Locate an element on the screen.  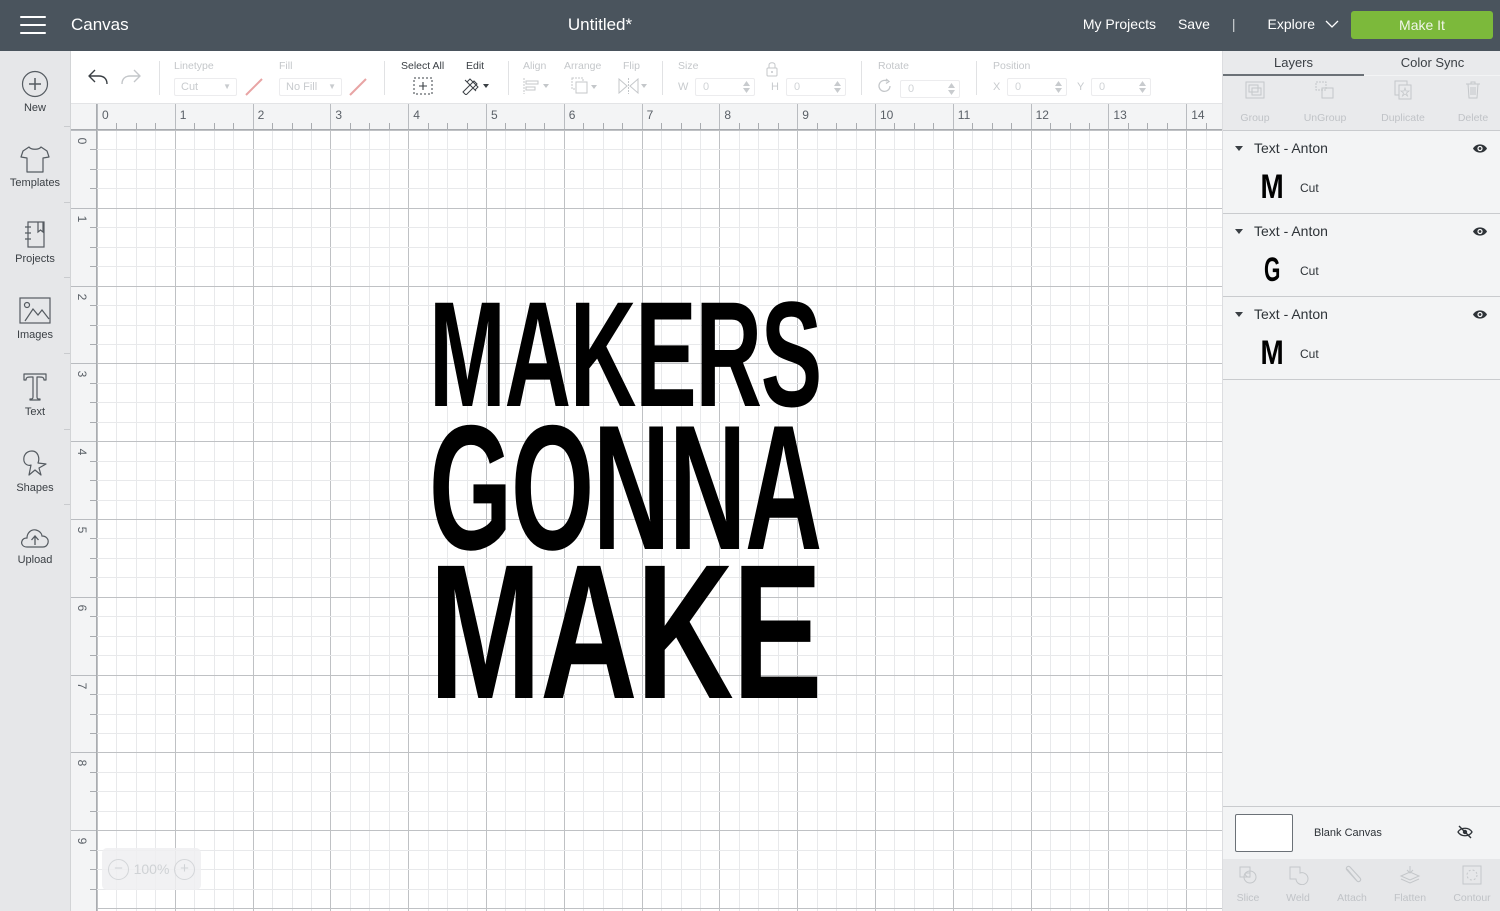
arrange-icon is located at coordinates (585, 86).